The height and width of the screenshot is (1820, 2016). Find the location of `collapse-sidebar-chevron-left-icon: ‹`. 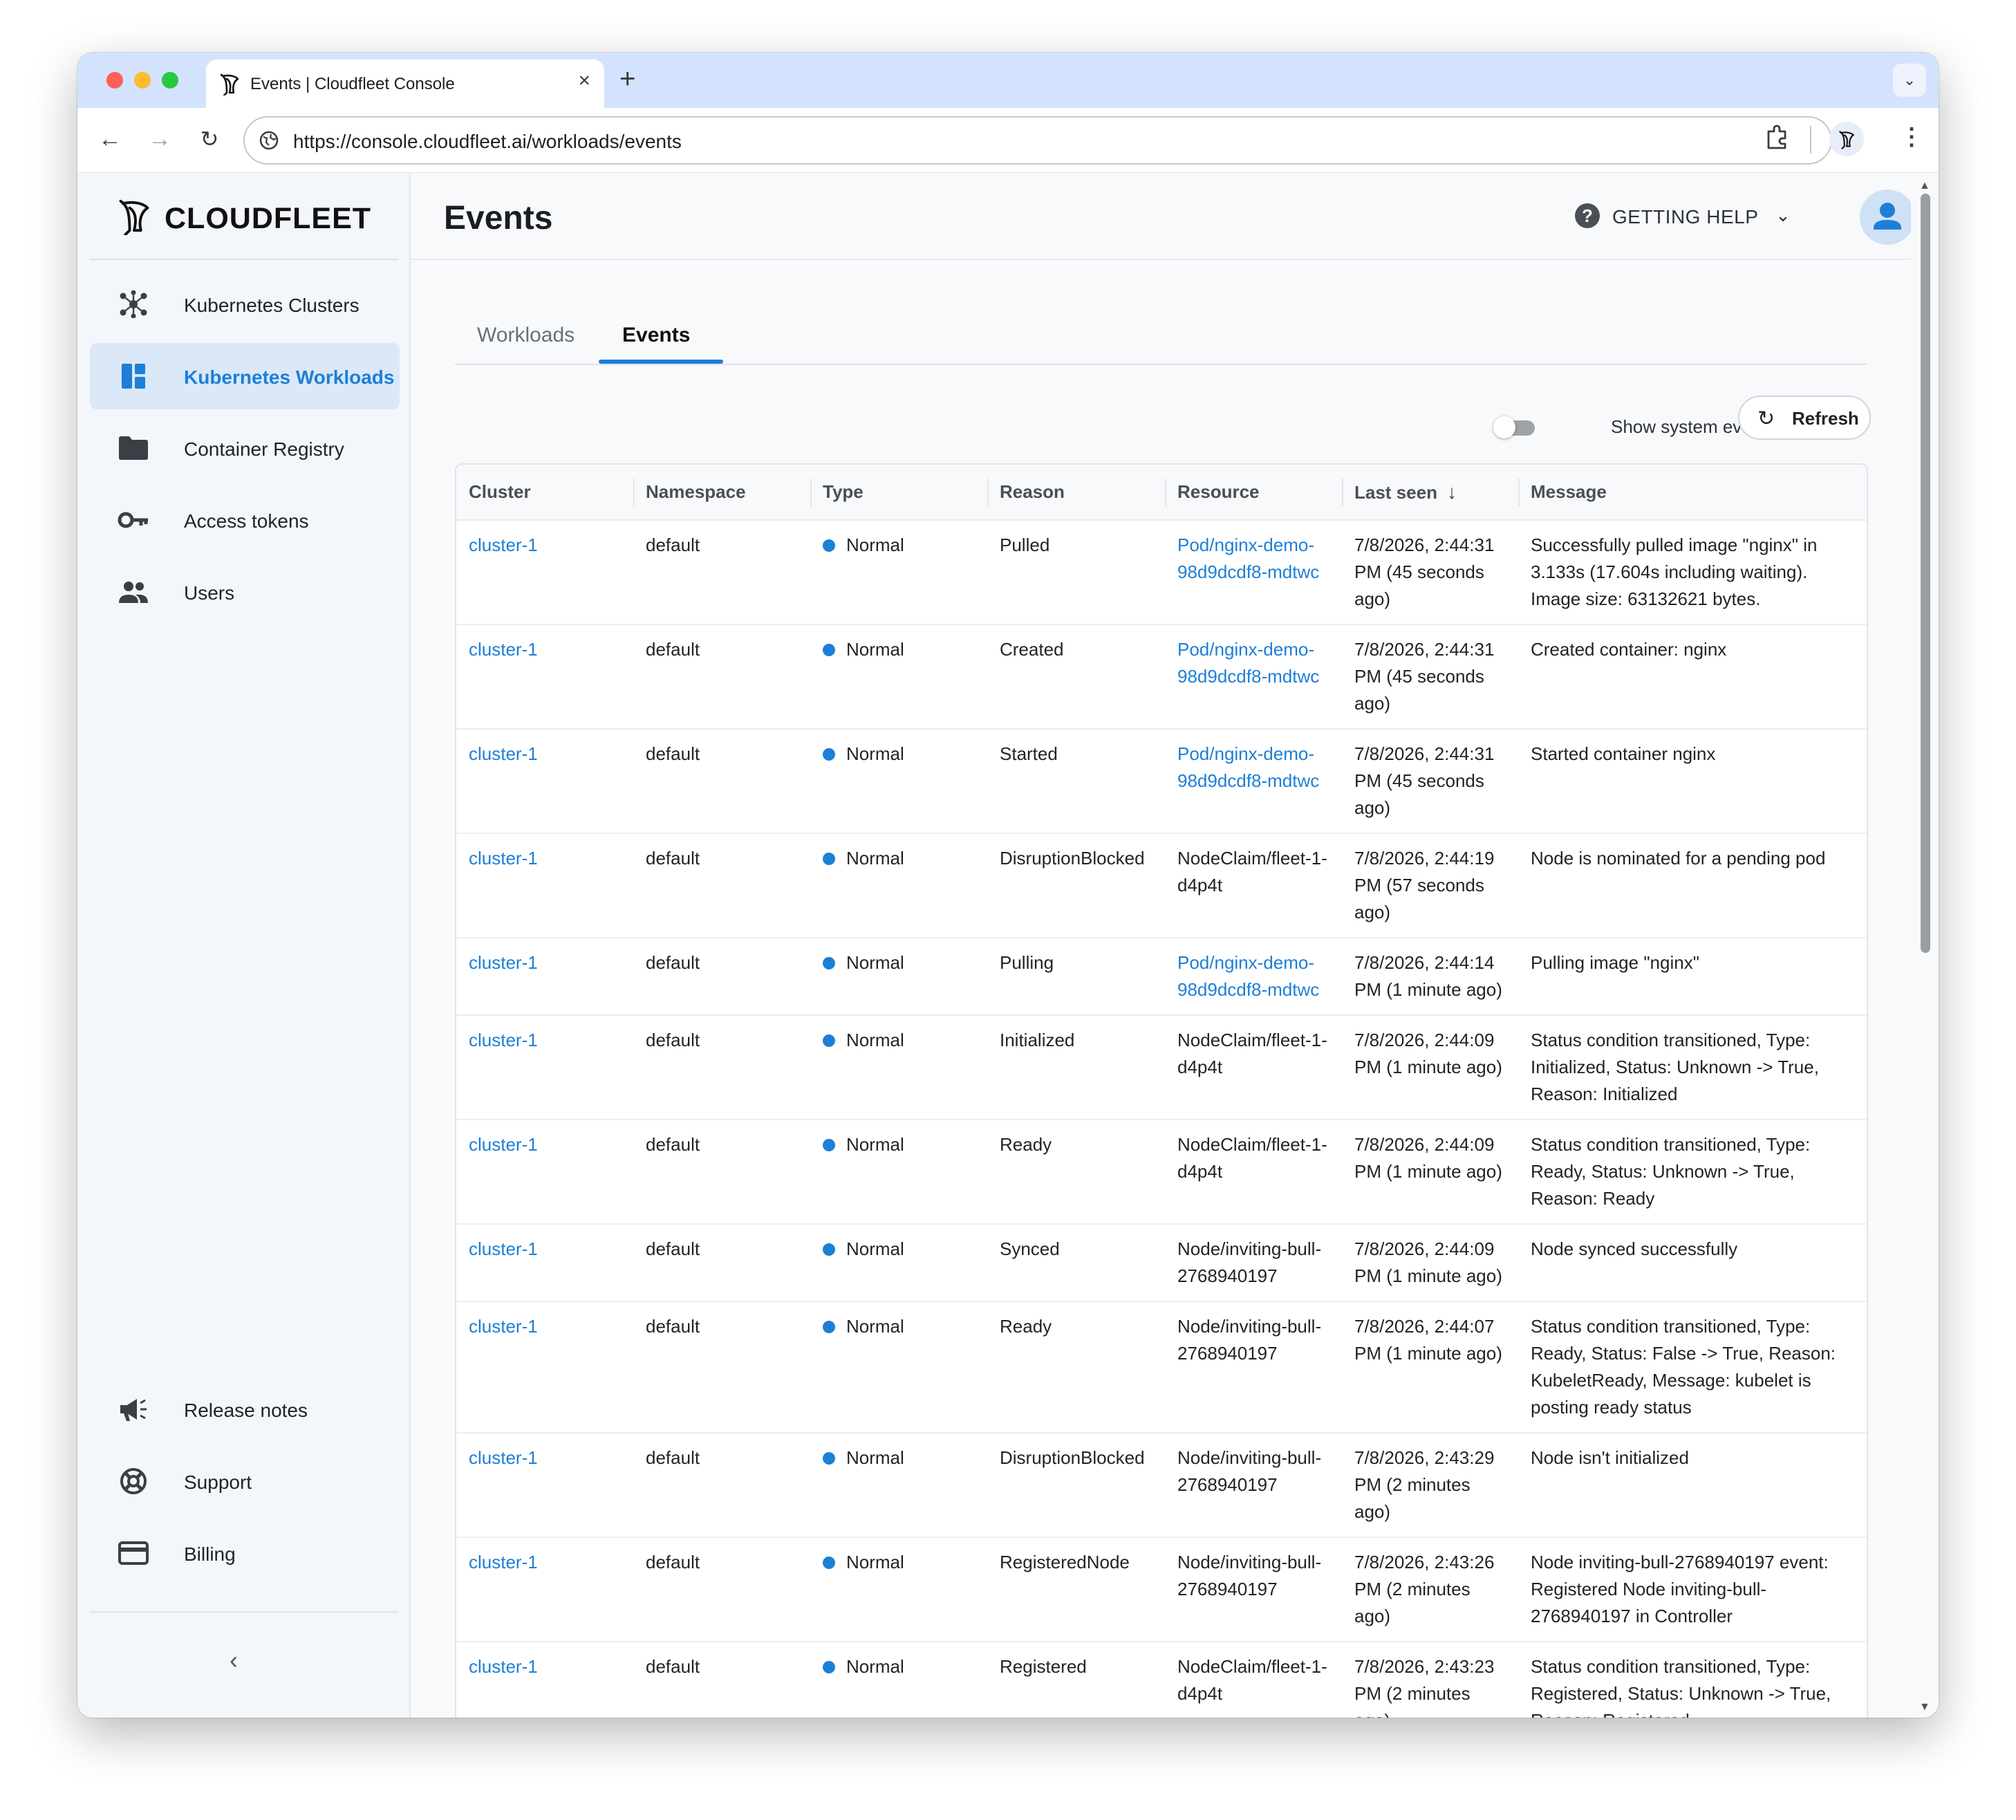

collapse-sidebar-chevron-left-icon: ‹ is located at coordinates (234, 1661).